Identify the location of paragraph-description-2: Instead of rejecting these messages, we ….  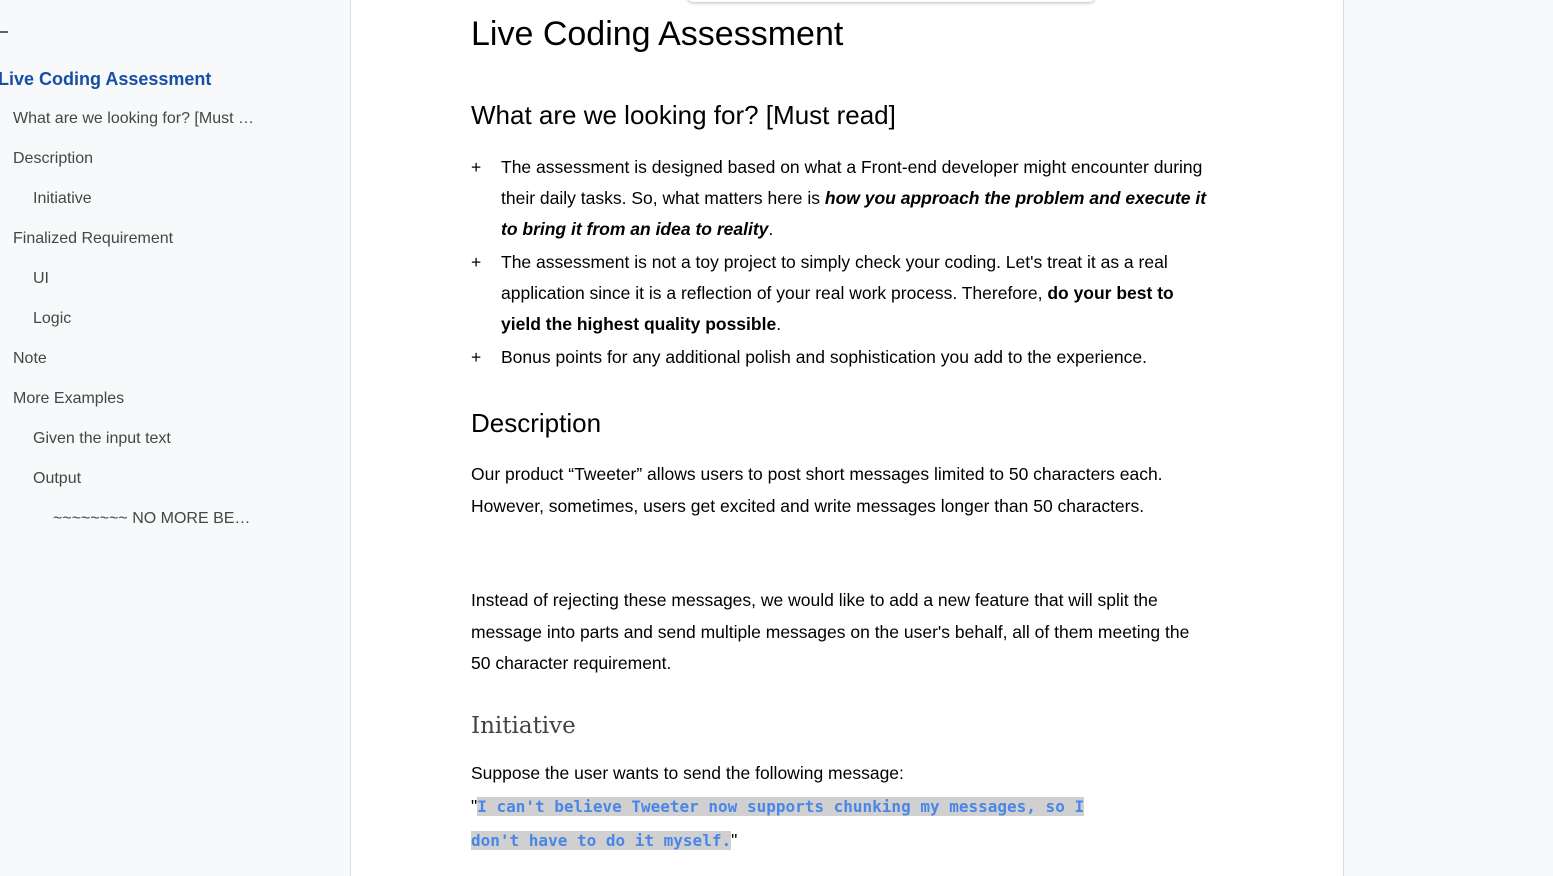
(830, 631).